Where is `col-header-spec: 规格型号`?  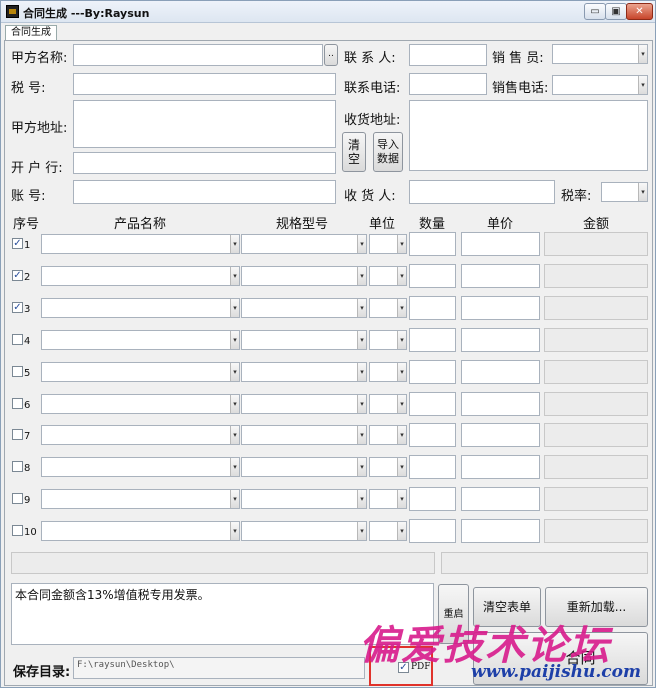 col-header-spec: 规格型号 is located at coordinates (302, 224).